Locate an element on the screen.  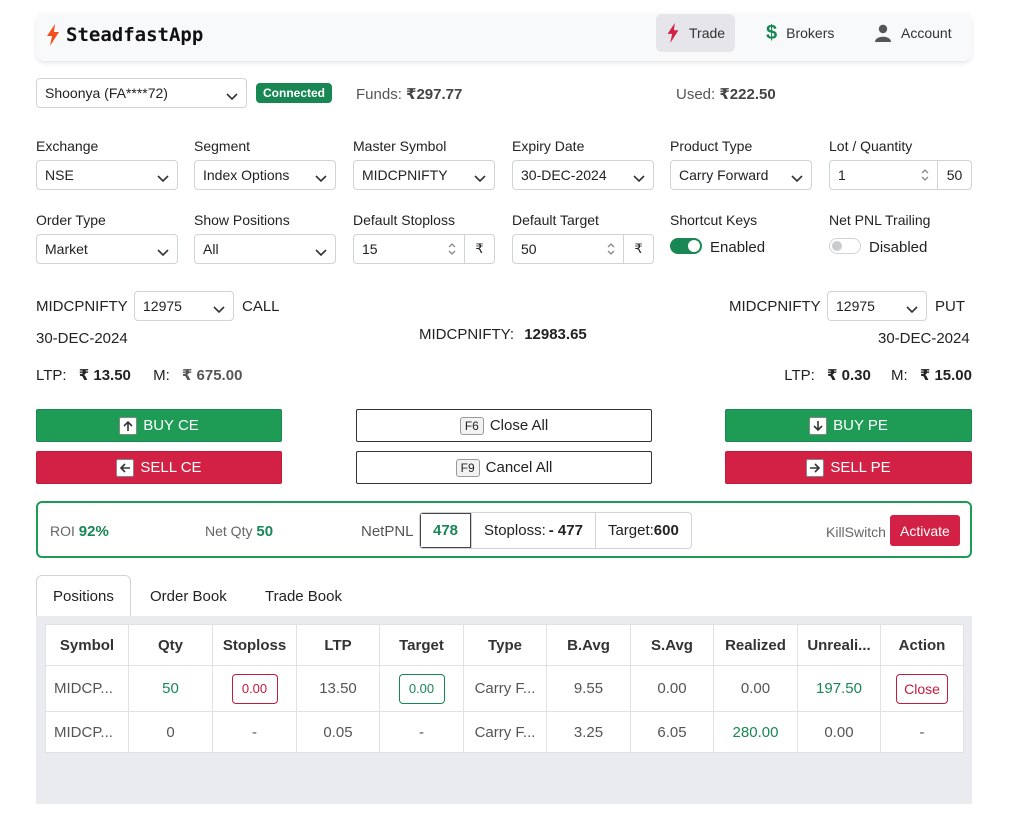
segment-label: Segment is located at coordinates (222, 146).